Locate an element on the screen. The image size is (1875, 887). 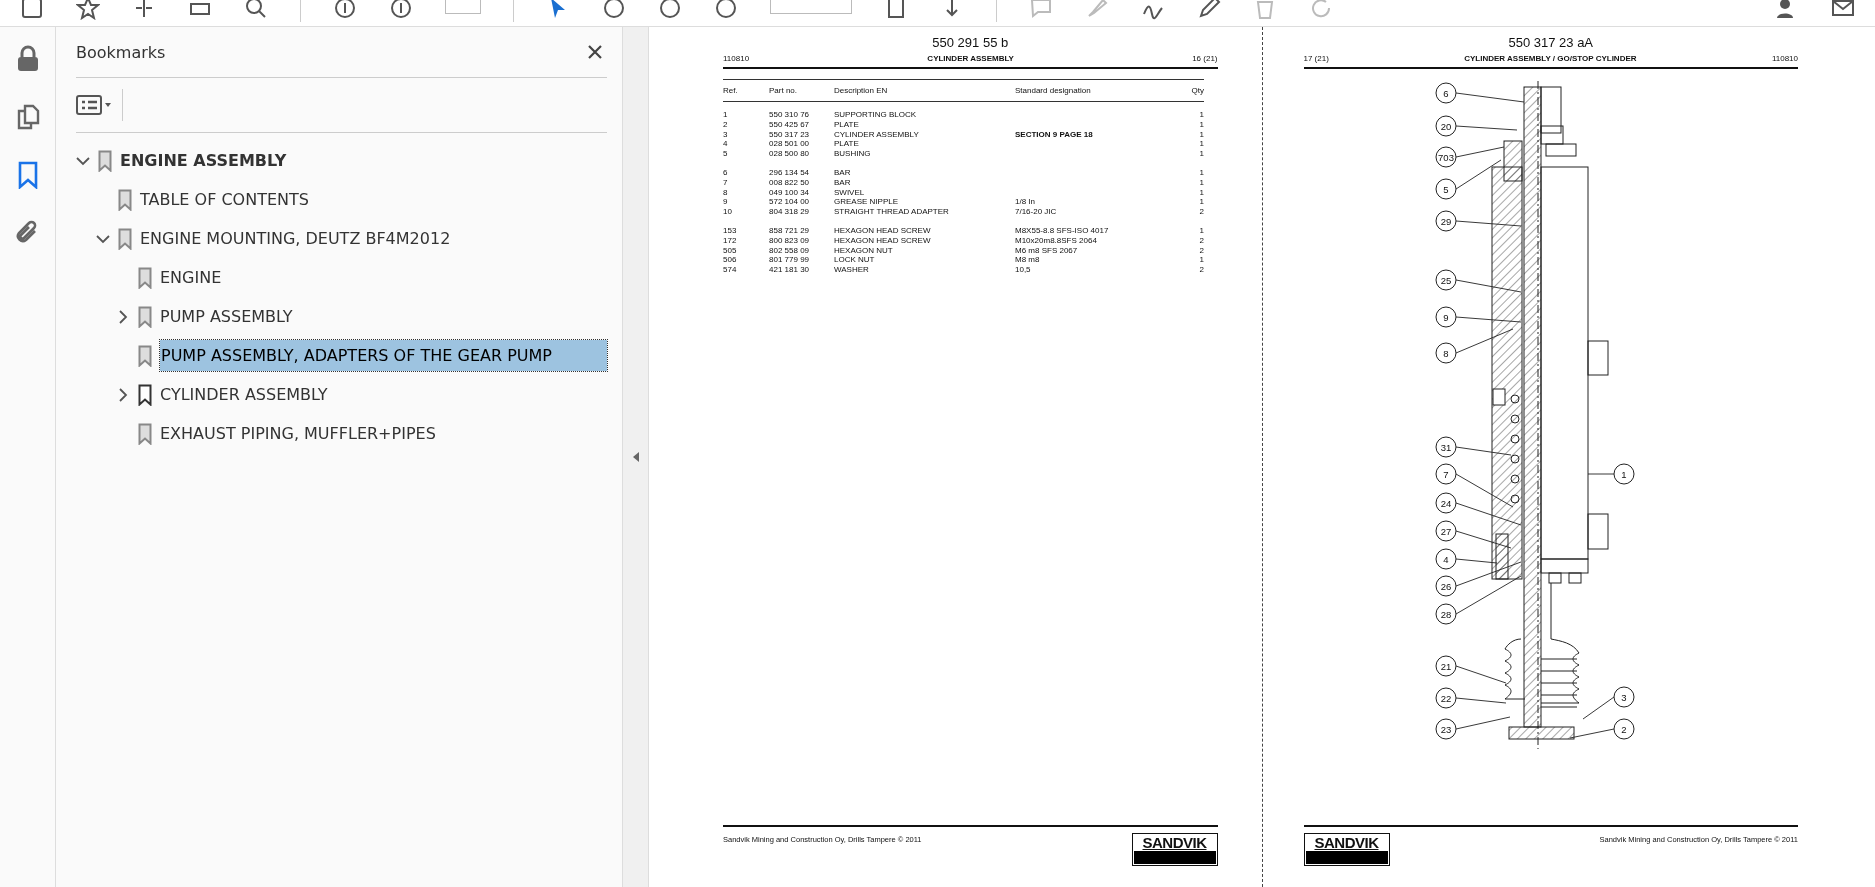
table-cell: 4 is located at coordinates (746, 144).